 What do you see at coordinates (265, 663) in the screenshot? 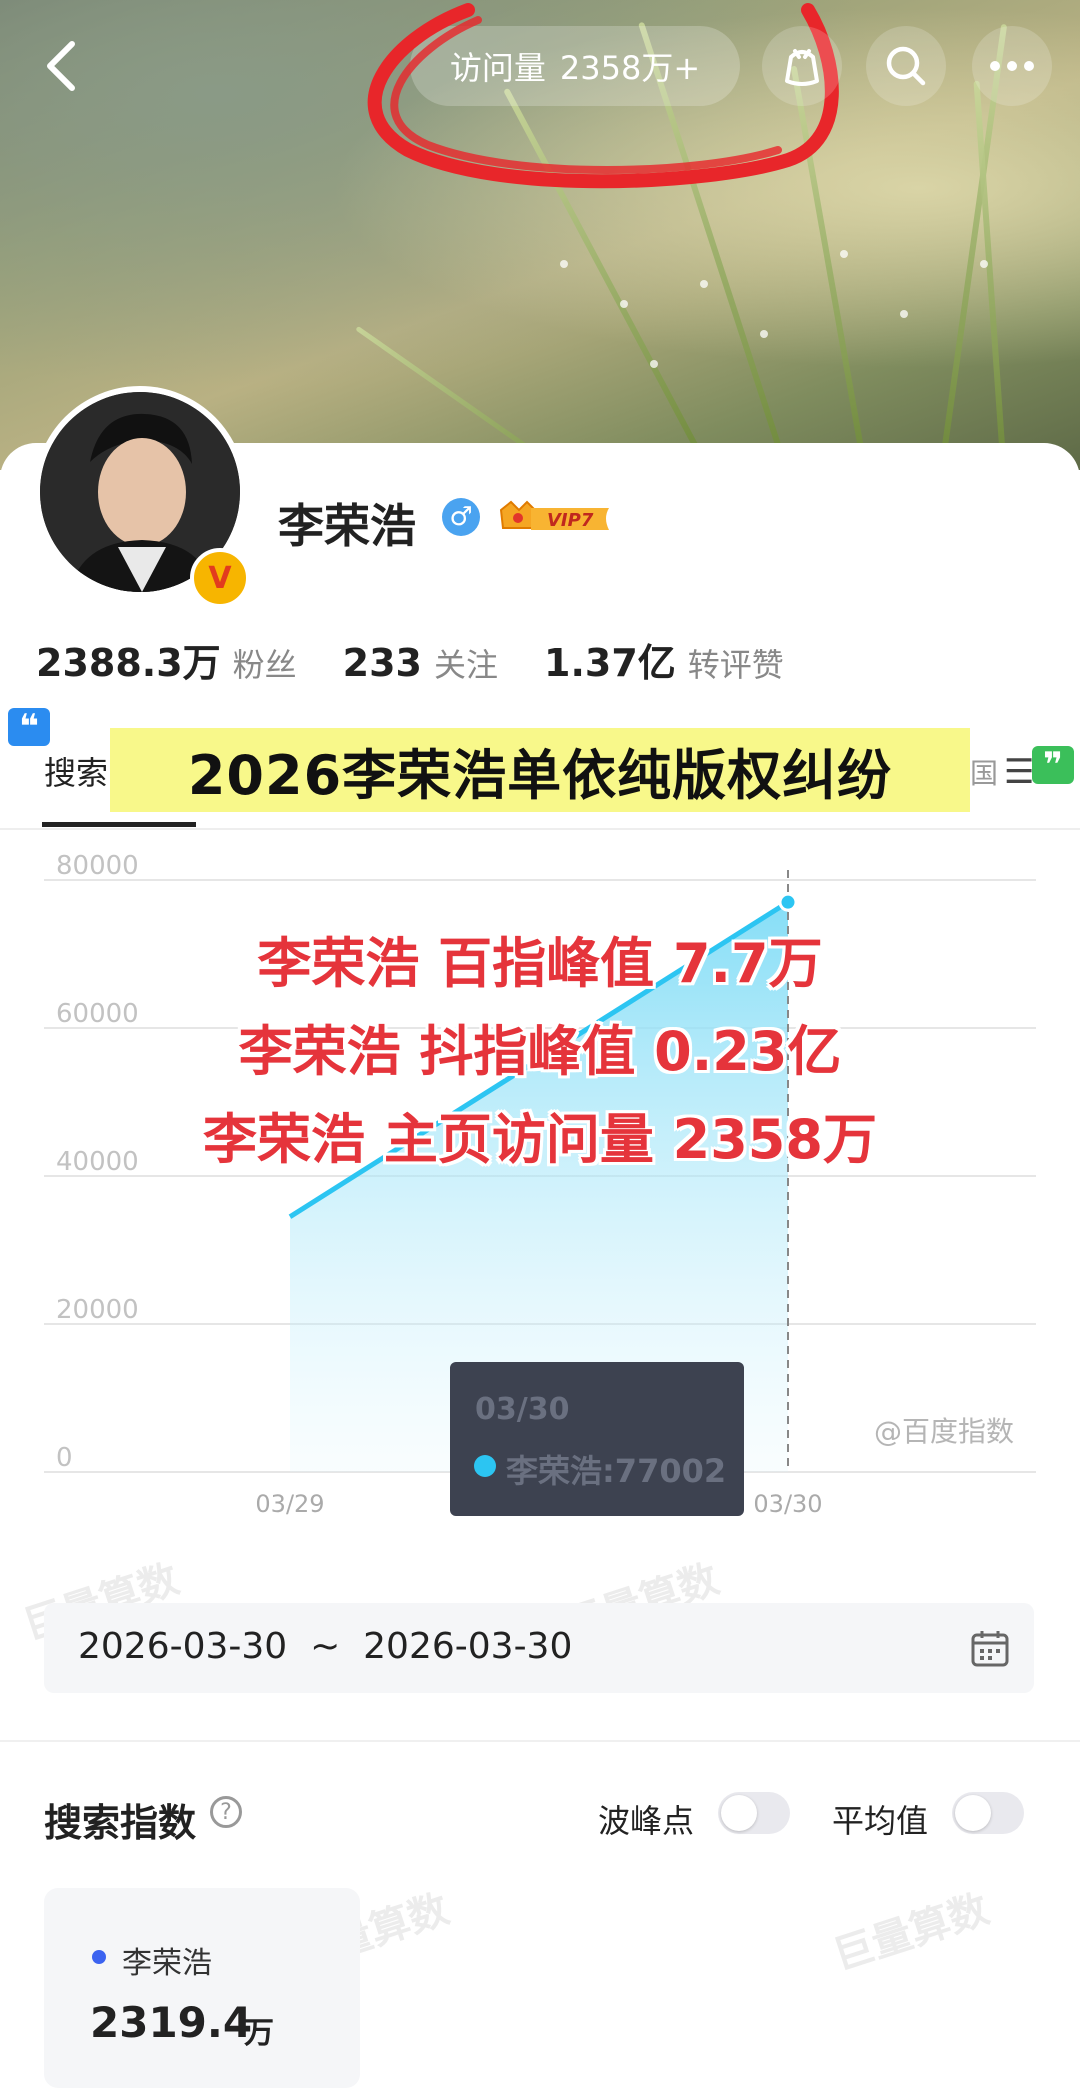
I see `fans-label: 粉丝` at bounding box center [265, 663].